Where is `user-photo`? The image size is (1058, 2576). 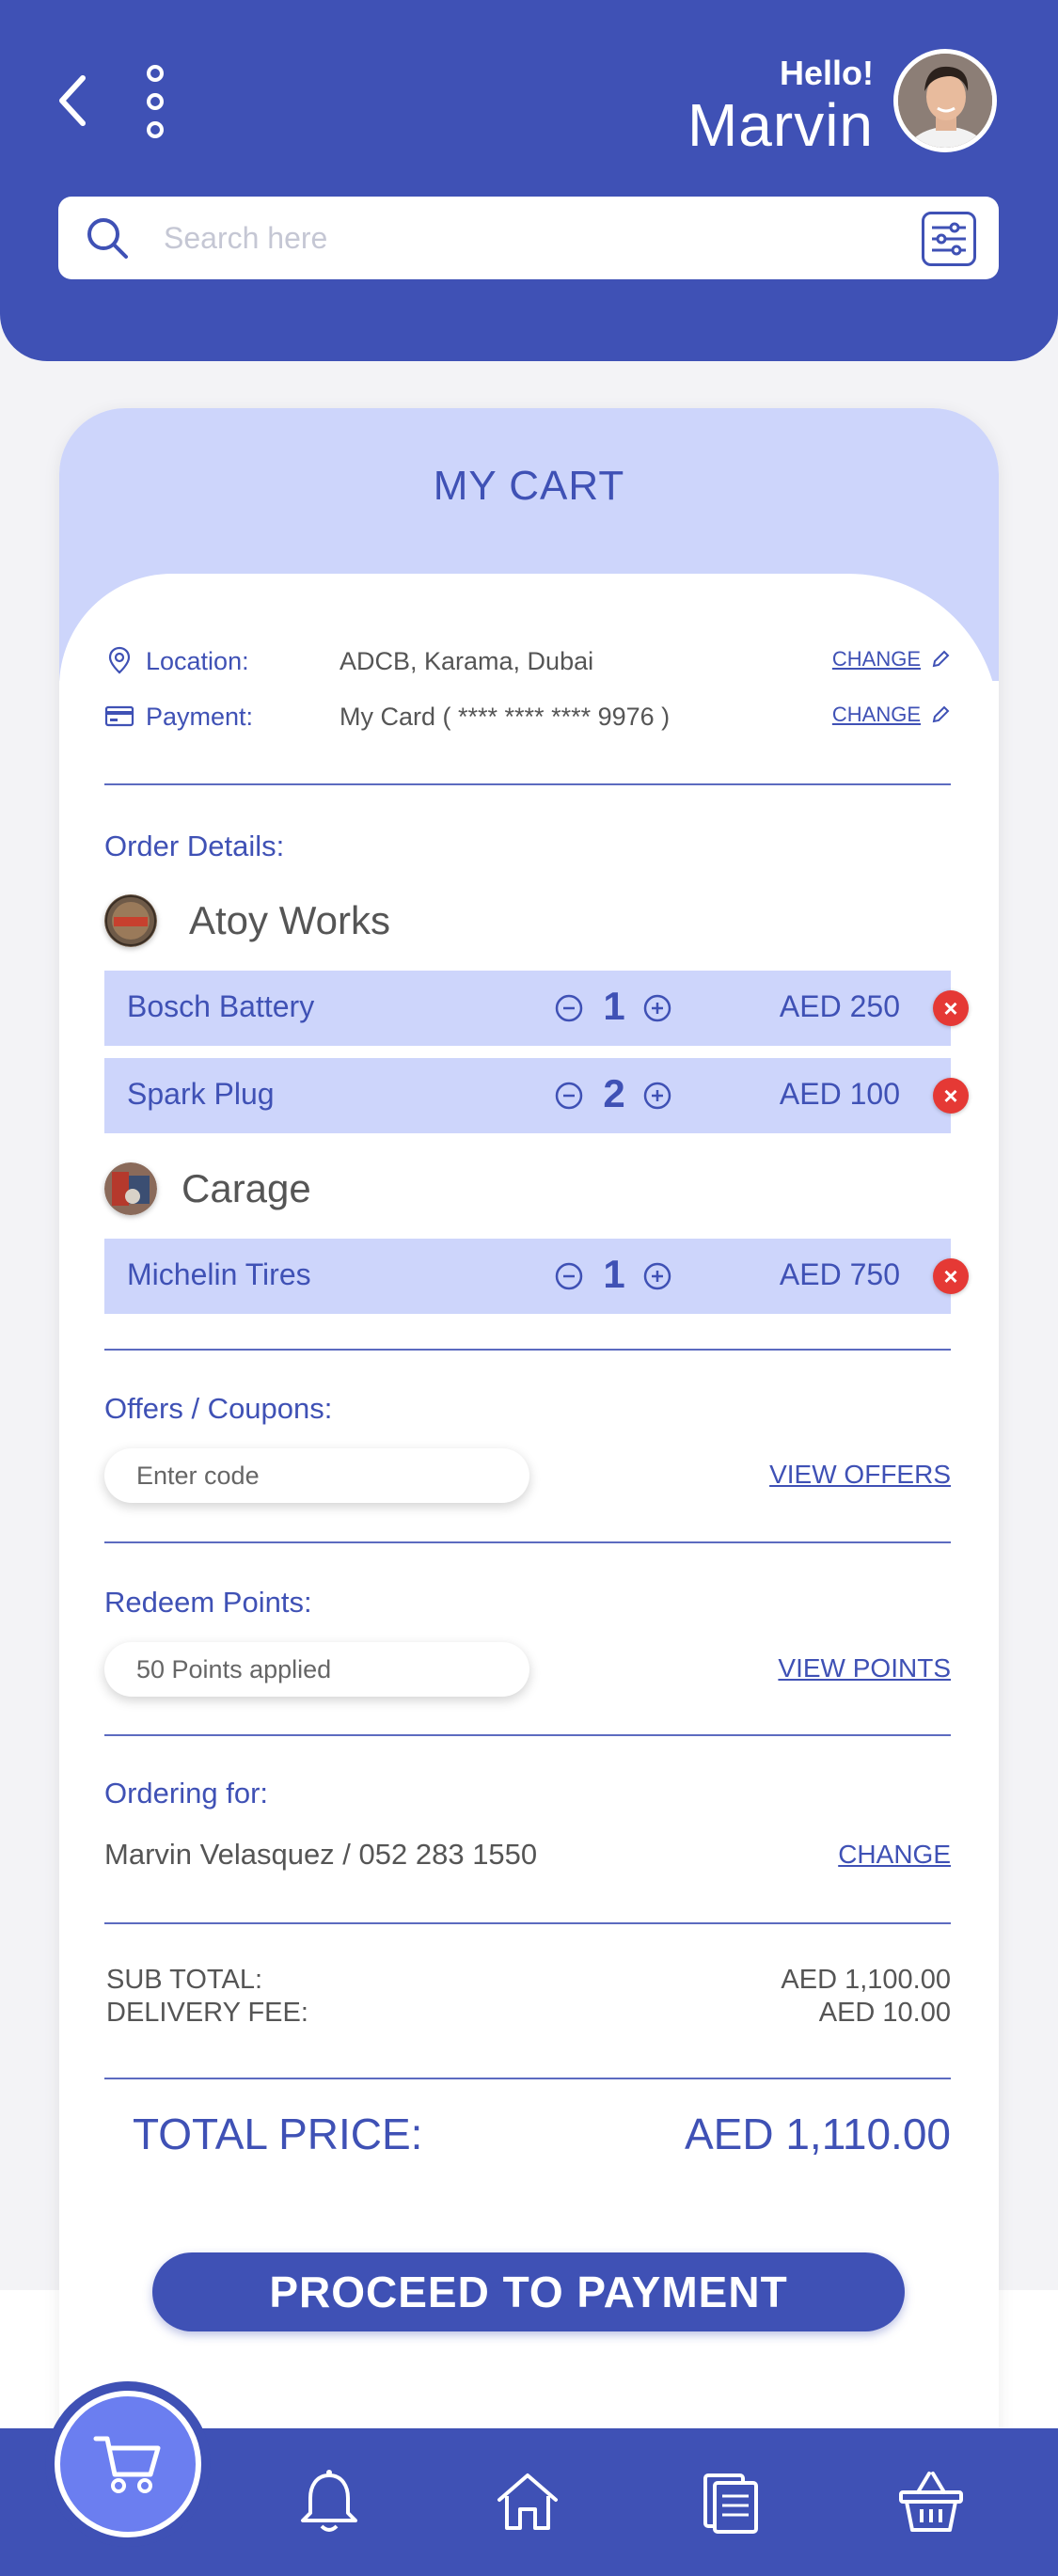
user-photo is located at coordinates (945, 101).